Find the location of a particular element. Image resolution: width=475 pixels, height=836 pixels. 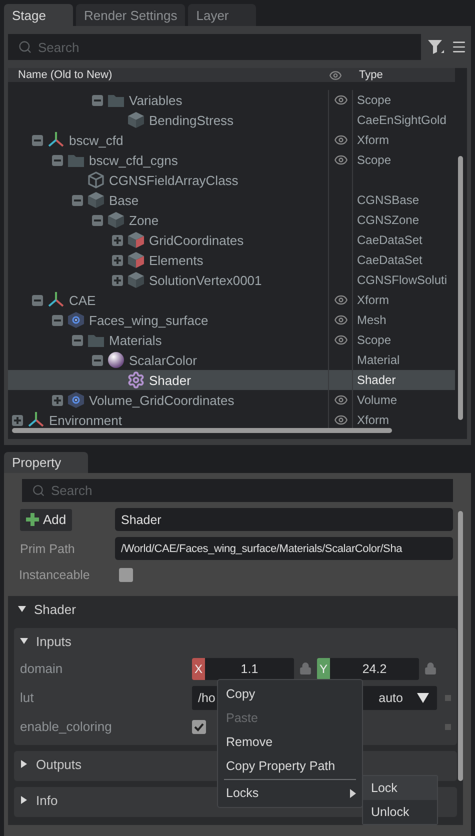

filter-icon is located at coordinates (436, 47).